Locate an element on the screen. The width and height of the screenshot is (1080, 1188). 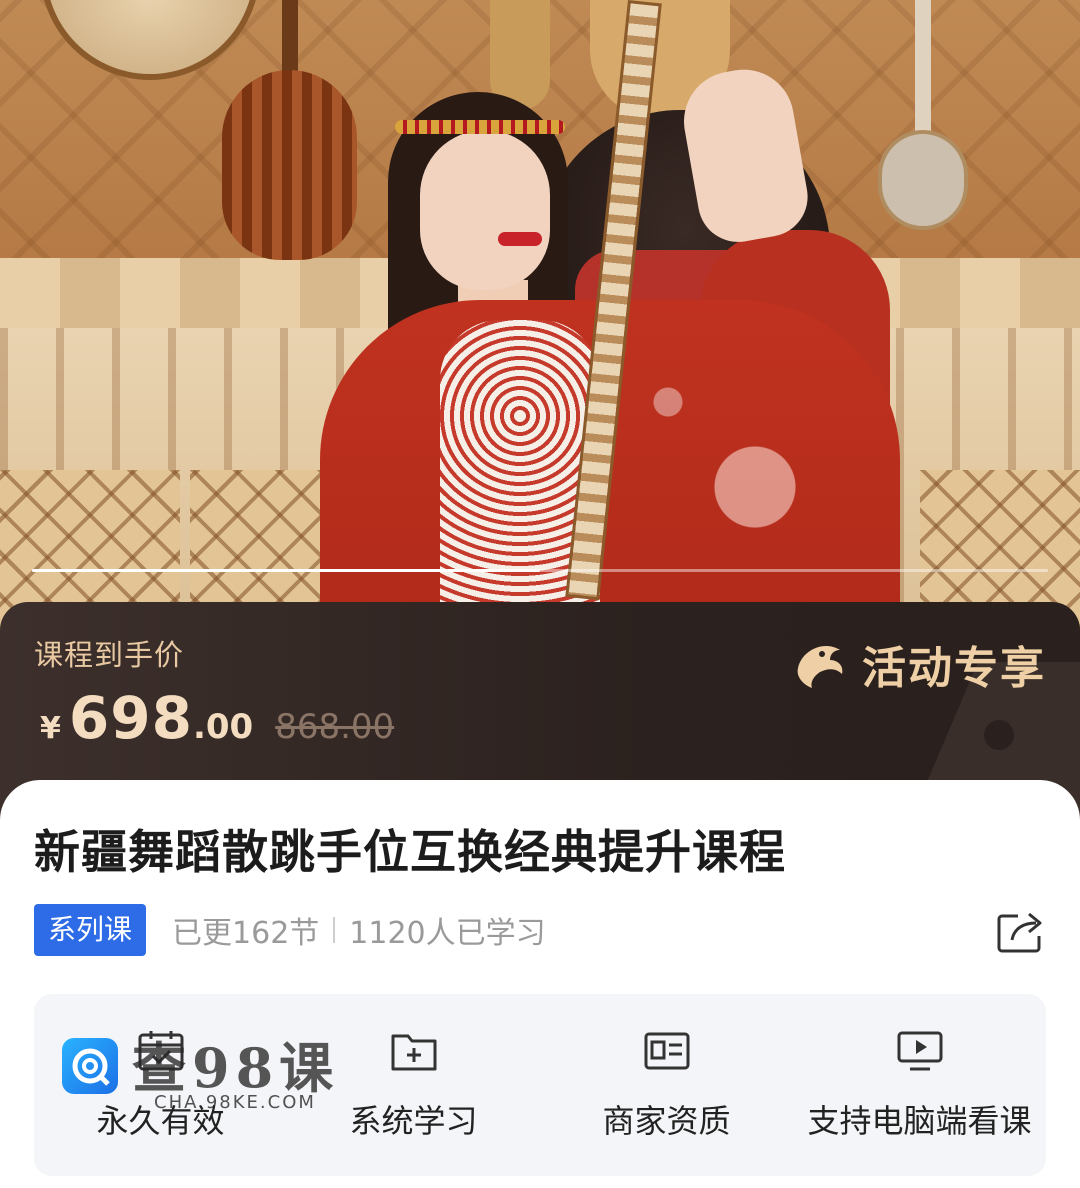
promo-text: 活动专享 is located at coordinates (954, 668).